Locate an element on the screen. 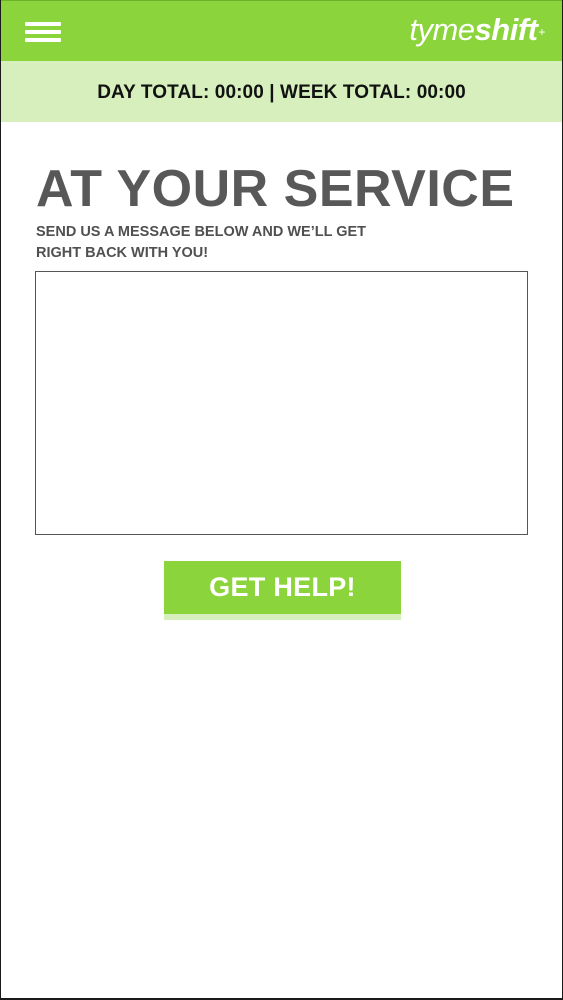  time-totals: DAY TOTAL: 00:00 | WEEK TOTAL: 00:00 is located at coordinates (281, 92).